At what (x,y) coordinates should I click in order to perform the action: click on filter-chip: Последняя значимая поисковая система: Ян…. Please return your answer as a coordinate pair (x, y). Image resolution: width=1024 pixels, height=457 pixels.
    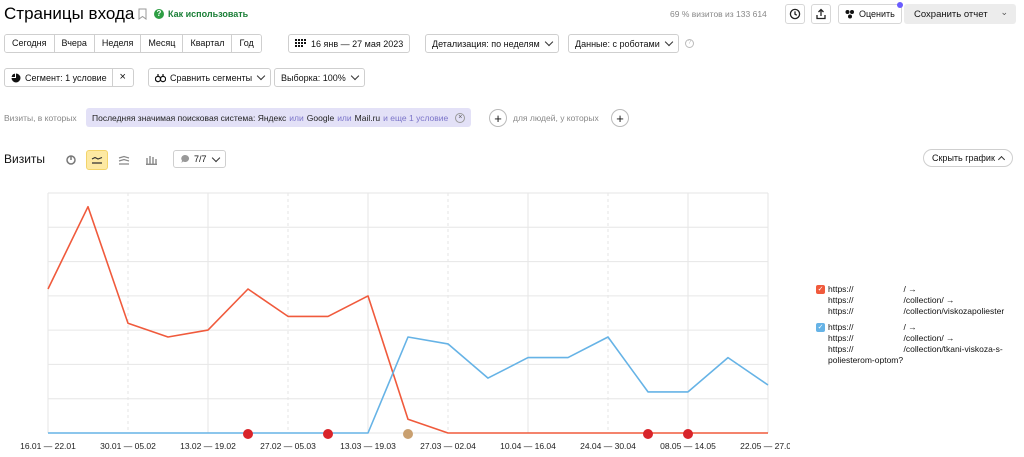
    Looking at the image, I should click on (279, 117).